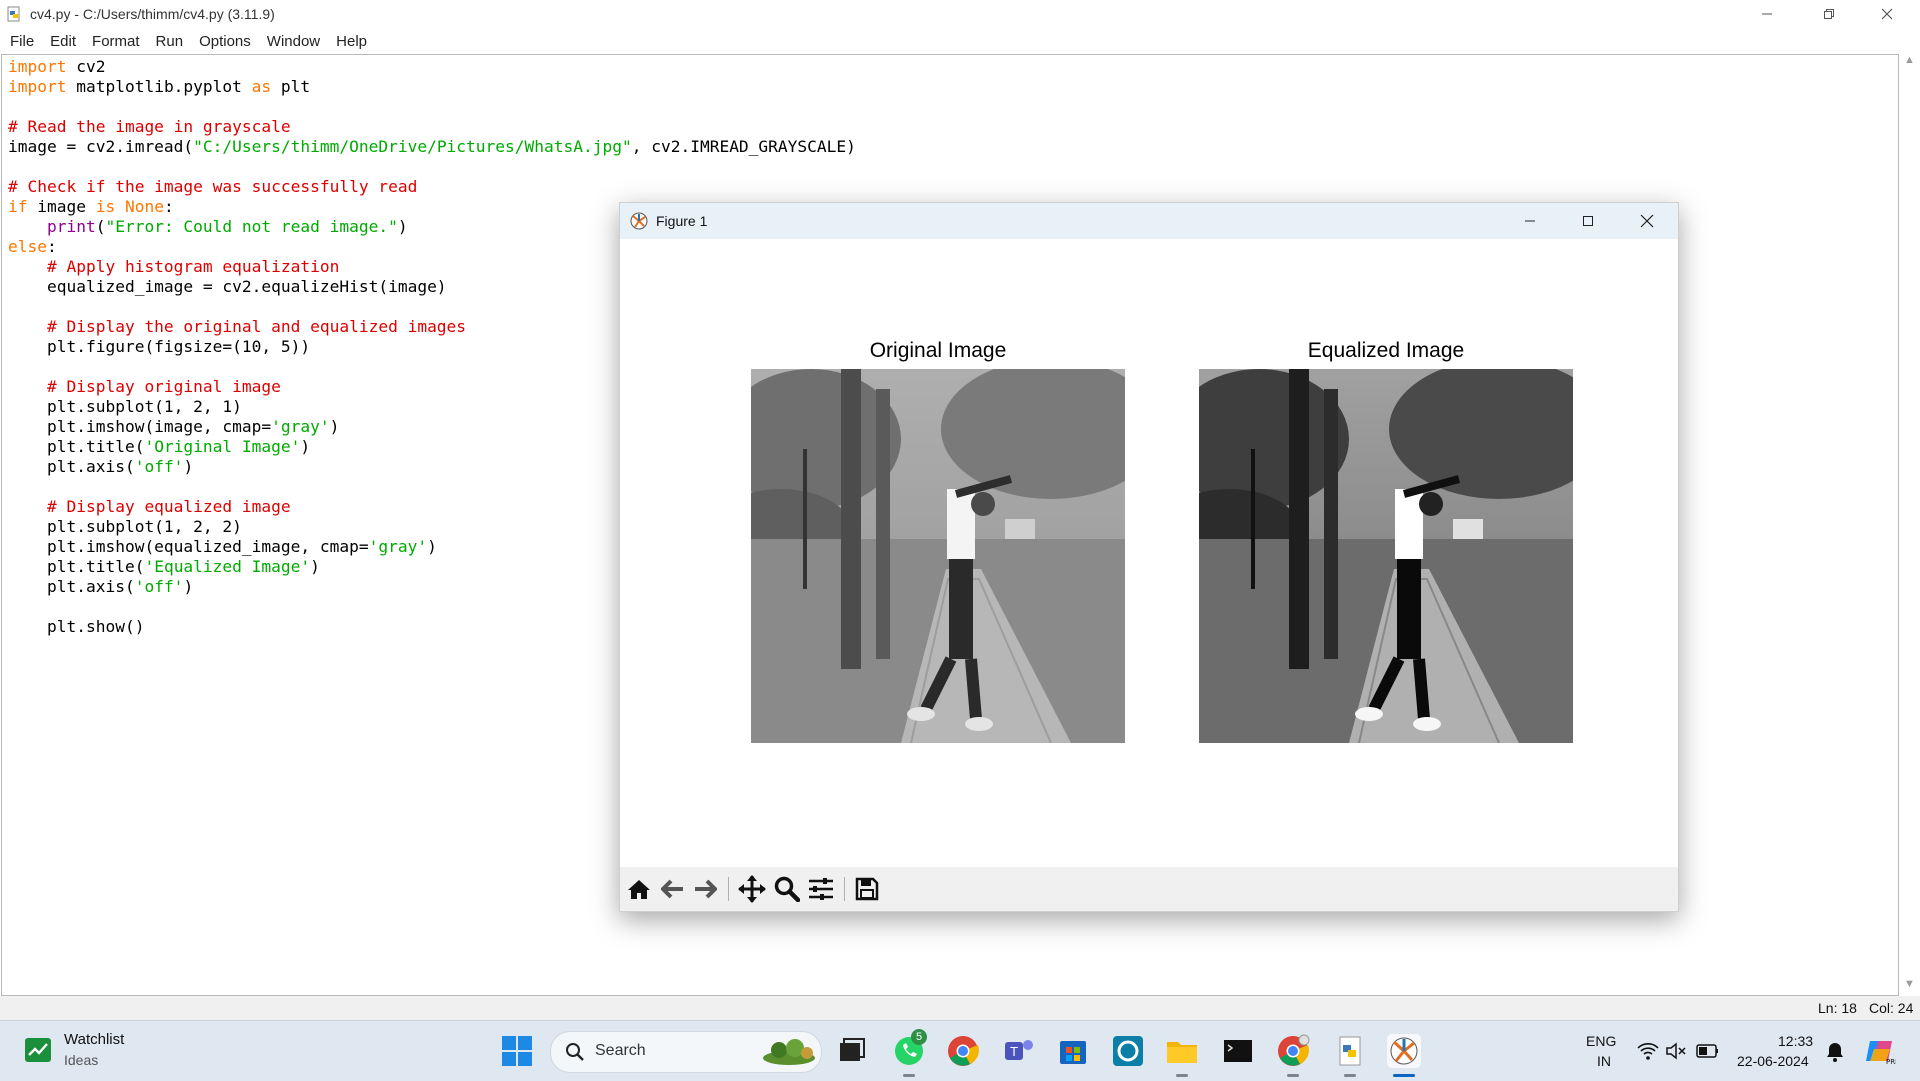  Describe the element at coordinates (1238, 1051) in the screenshot. I see `terminal-icon` at that location.